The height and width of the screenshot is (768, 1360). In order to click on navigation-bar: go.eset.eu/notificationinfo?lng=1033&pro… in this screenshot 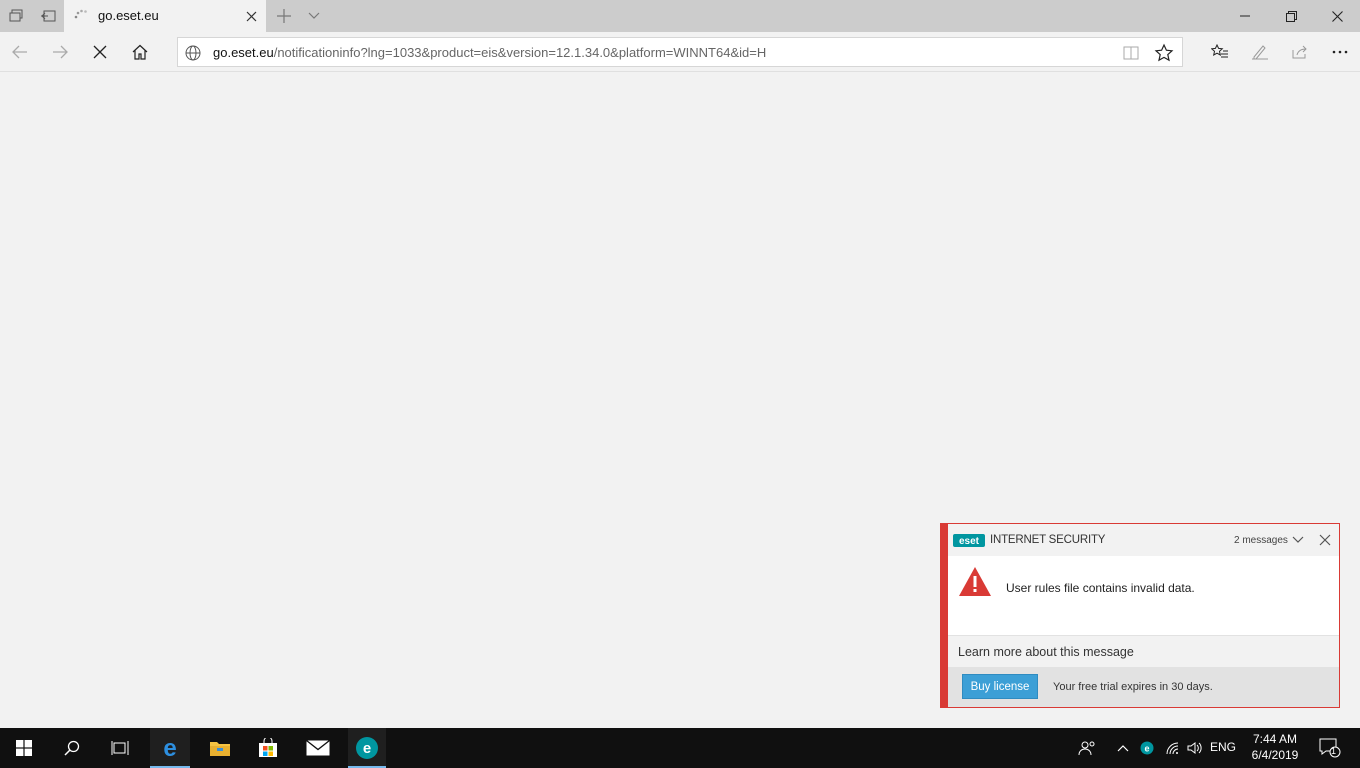, I will do `click(680, 52)`.